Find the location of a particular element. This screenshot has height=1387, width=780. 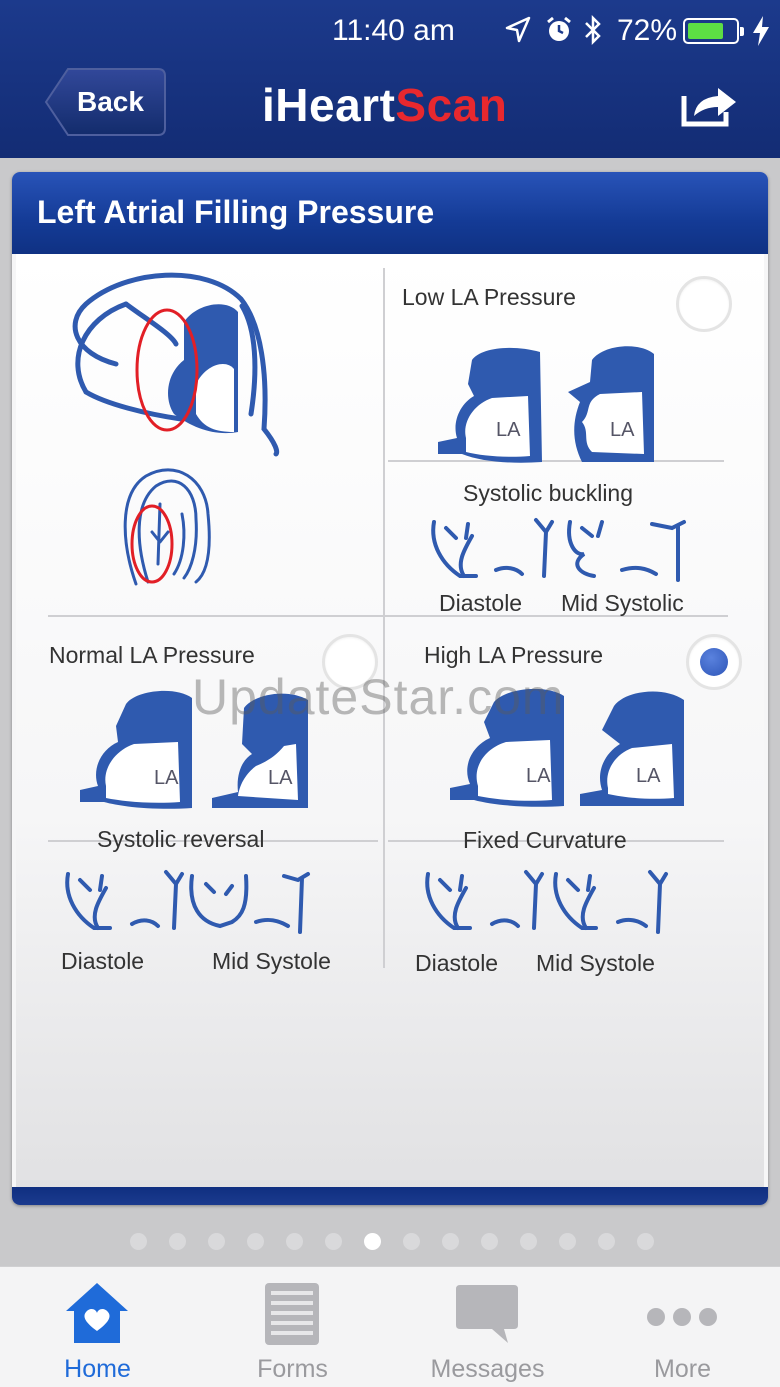

location-icon is located at coordinates (518, 29).